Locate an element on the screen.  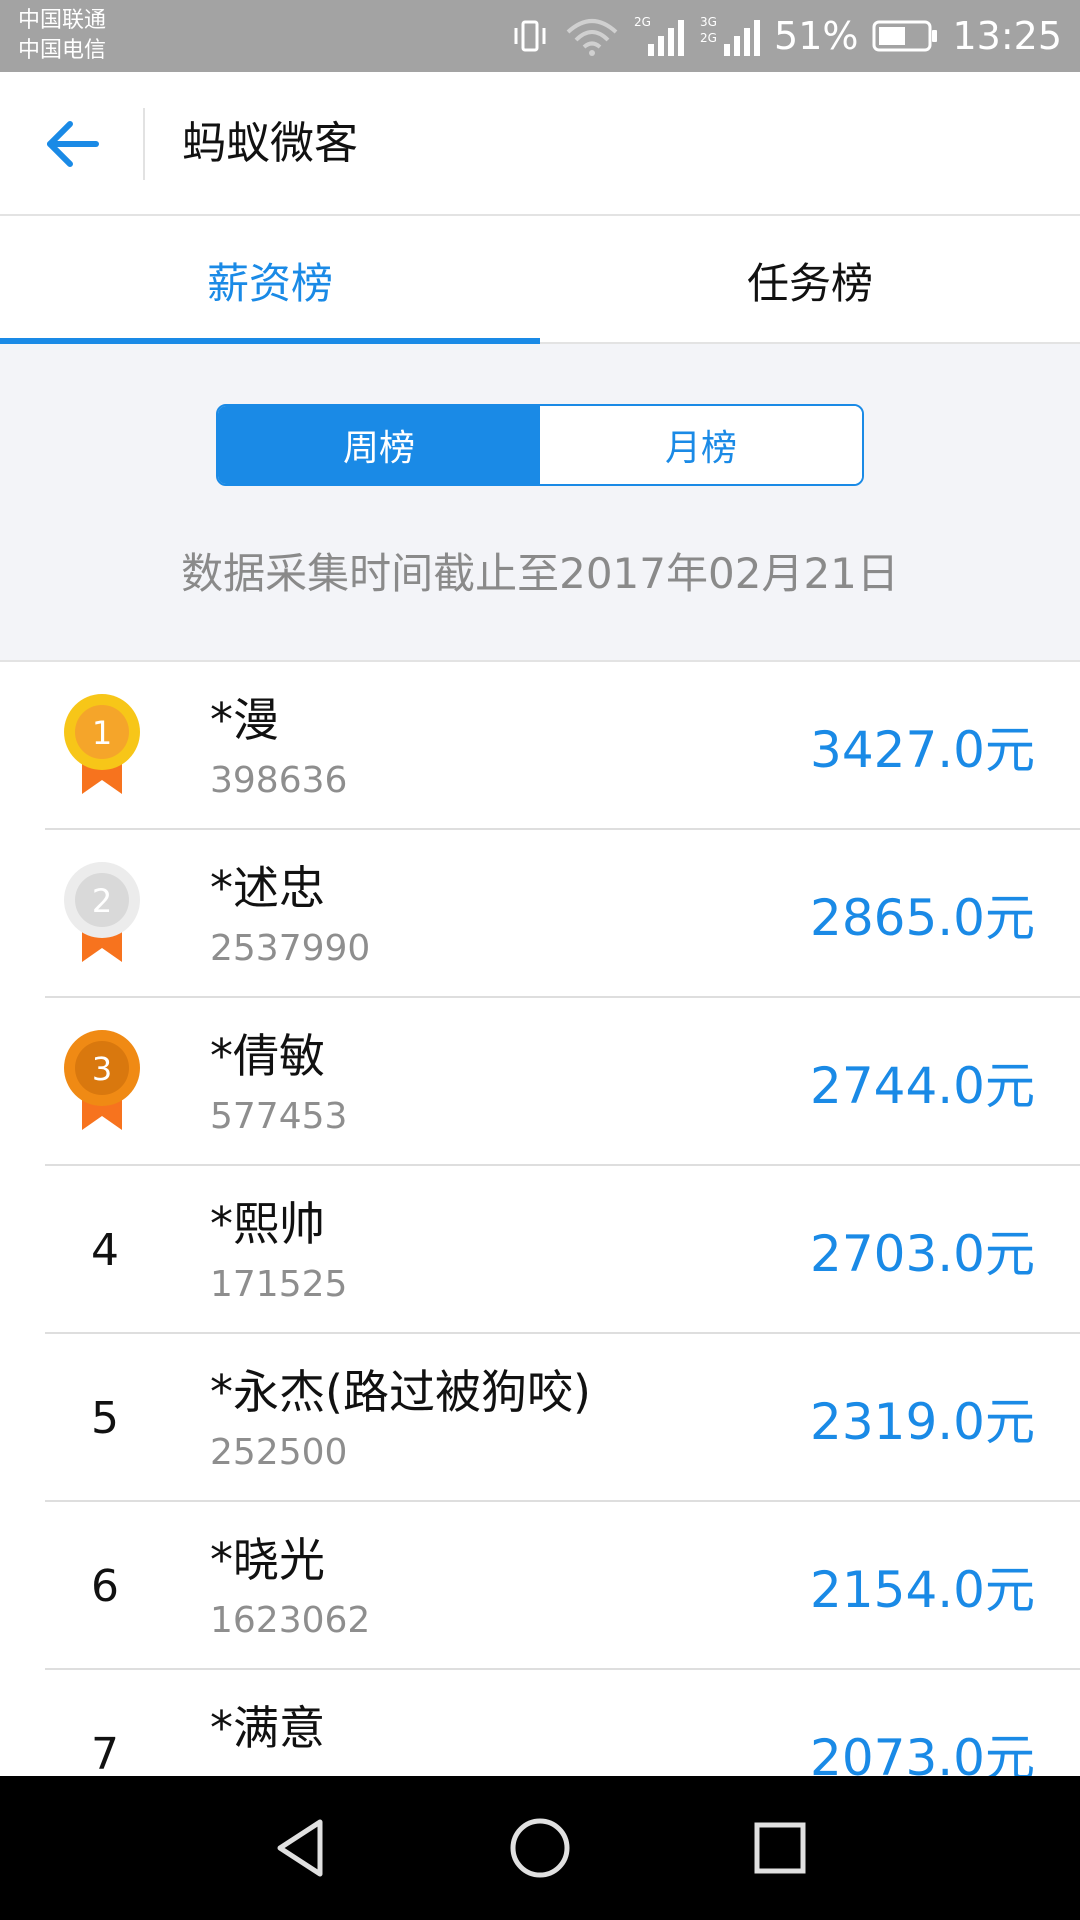
user-id: 252500 is located at coordinates (279, 1452).